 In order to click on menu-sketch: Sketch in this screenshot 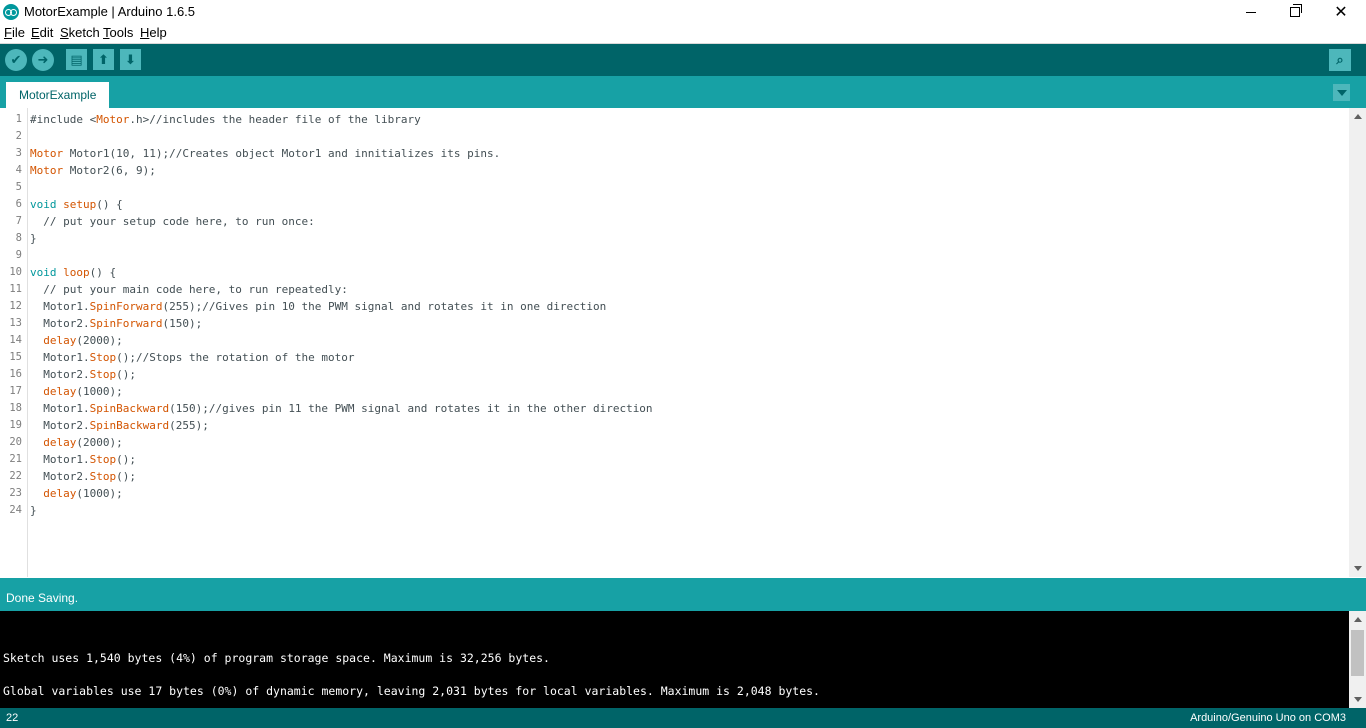, I will do `click(80, 32)`.